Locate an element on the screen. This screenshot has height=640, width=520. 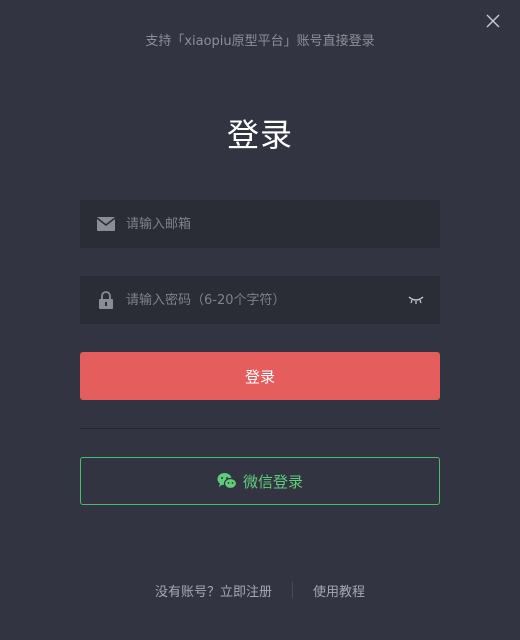
wechat-login-label: 微信登录 is located at coordinates (272, 481).